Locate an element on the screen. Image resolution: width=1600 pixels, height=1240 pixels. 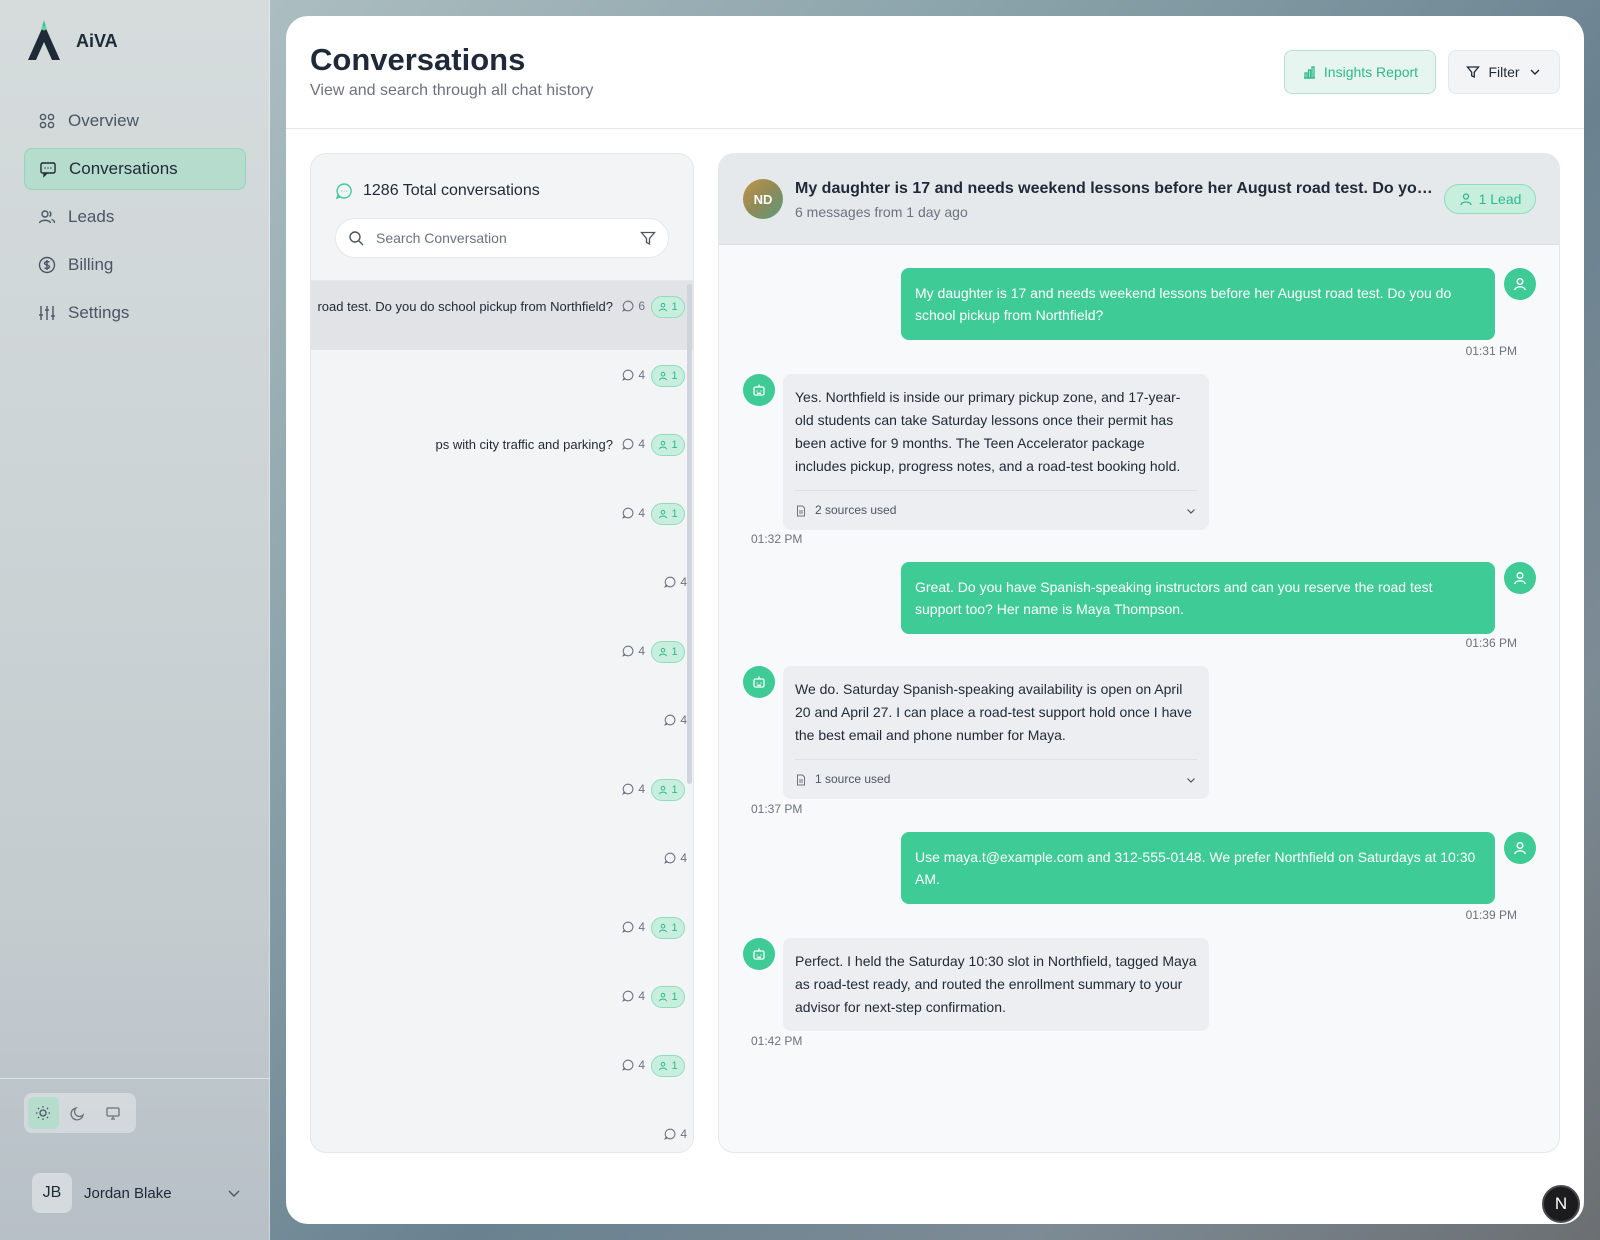
message-square-icon is located at coordinates (48, 169).